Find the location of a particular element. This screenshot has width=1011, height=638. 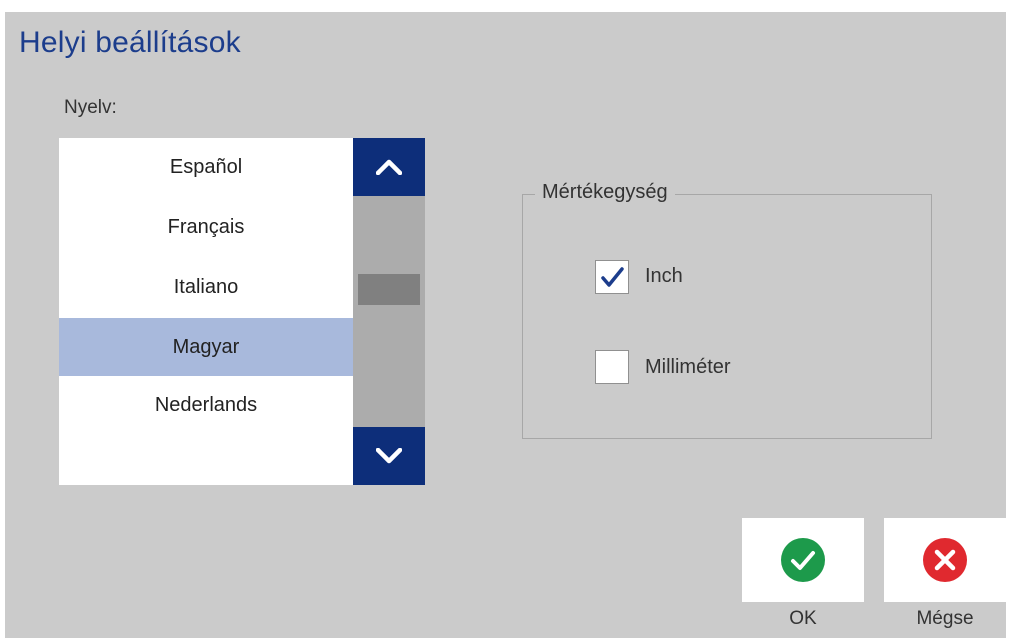

chevron-up-icon is located at coordinates (389, 167).